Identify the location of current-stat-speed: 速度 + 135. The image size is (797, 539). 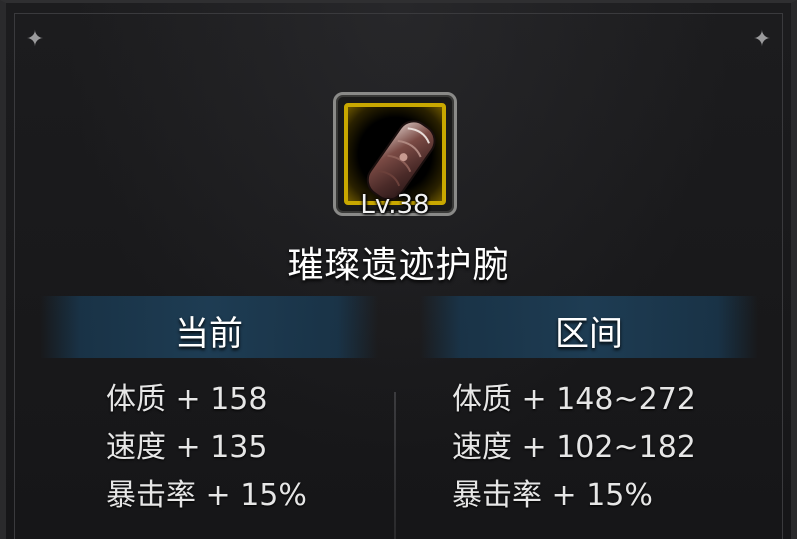
(187, 447).